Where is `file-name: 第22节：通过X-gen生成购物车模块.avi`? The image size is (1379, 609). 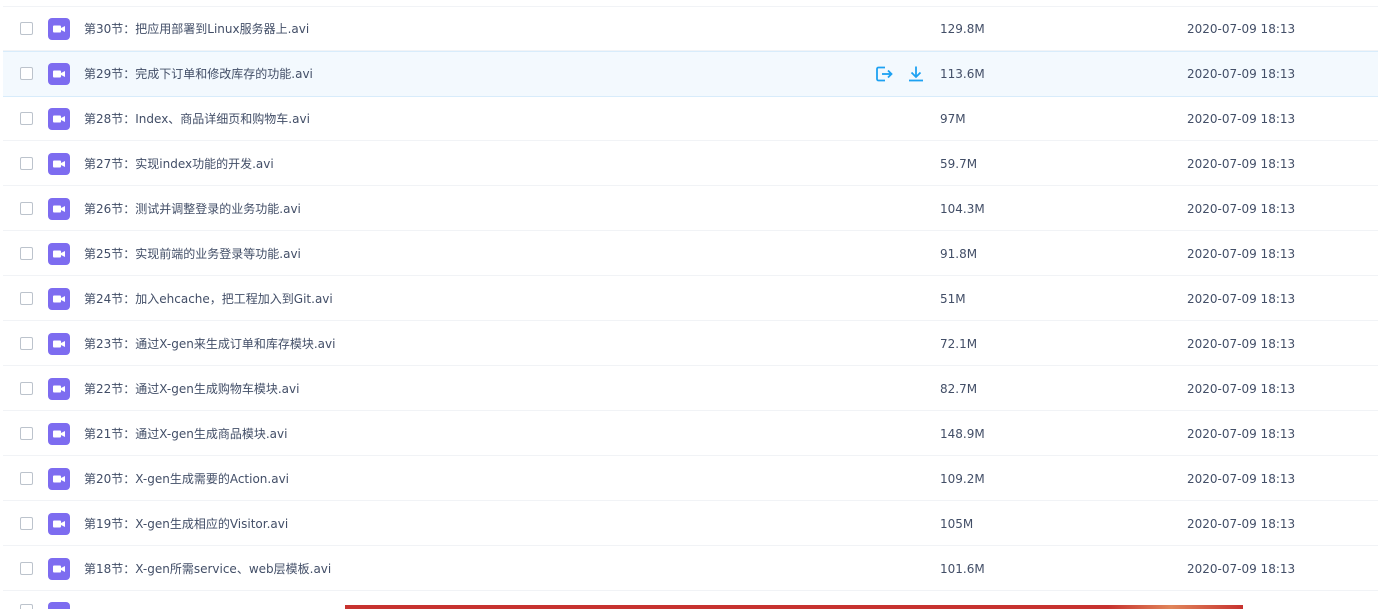
file-name: 第22节：通过X-gen生成购物车模块.avi is located at coordinates (191, 389).